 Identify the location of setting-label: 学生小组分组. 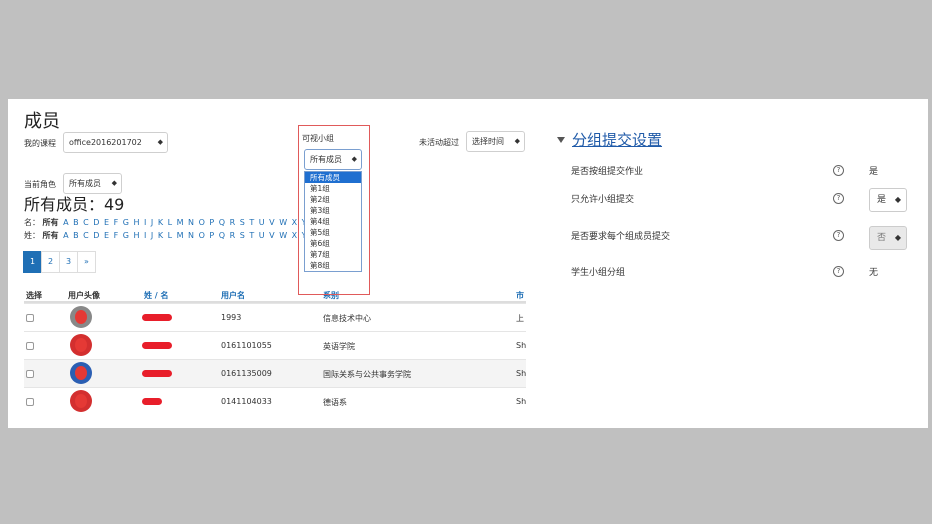
(598, 273).